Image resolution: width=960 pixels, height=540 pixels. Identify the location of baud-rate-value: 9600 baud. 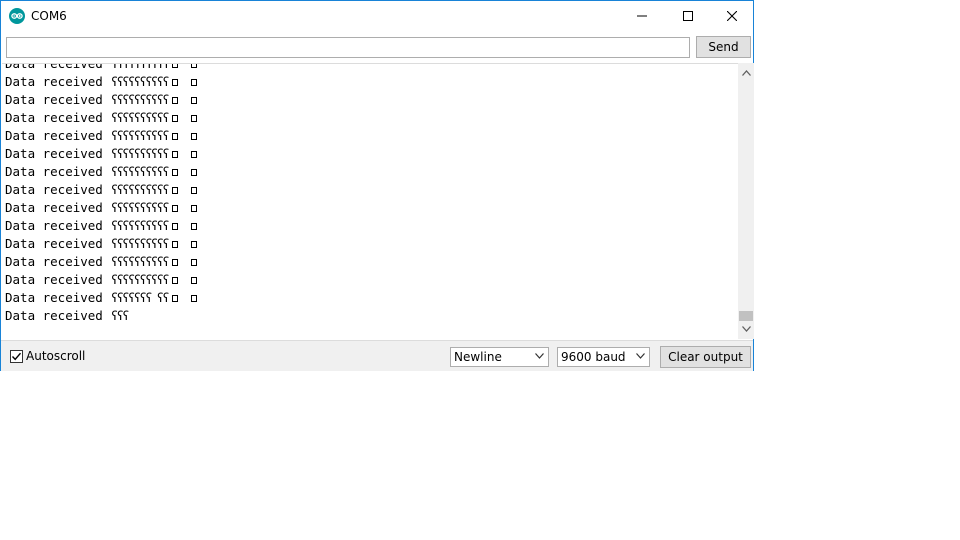
(593, 357).